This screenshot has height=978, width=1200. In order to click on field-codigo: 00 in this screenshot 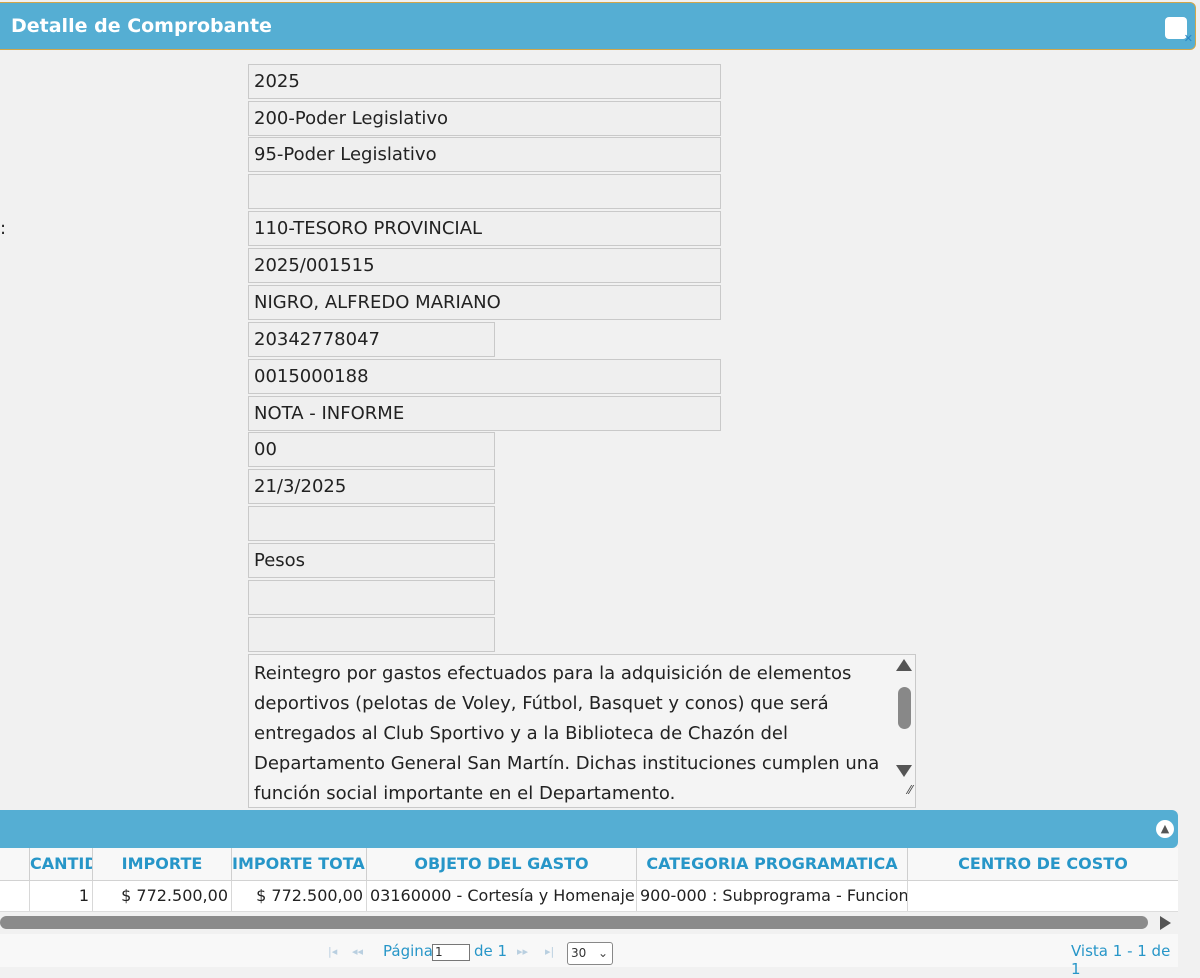, I will do `click(371, 449)`.